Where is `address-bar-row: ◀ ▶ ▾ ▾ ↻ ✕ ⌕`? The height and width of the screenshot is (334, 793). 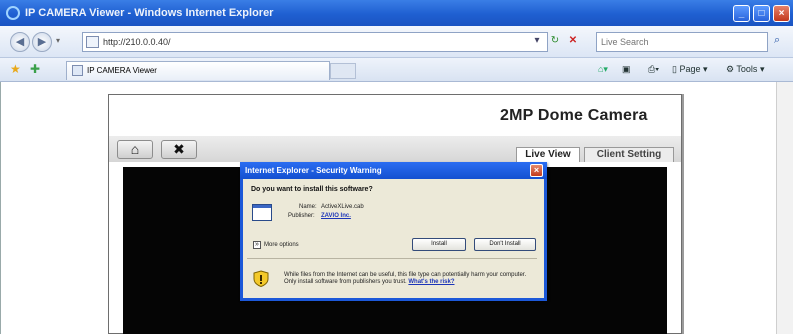
address-bar-row: ◀ ▶ ▾ ▾ ↻ ✕ ⌕ is located at coordinates (396, 42).